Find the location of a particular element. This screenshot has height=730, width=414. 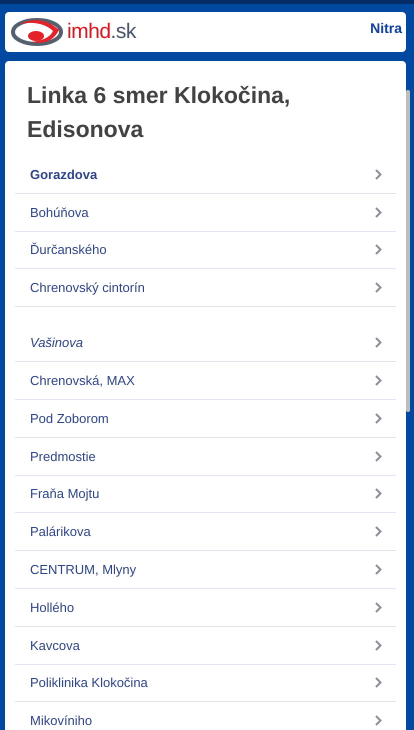

logo-icon is located at coordinates (38, 32).